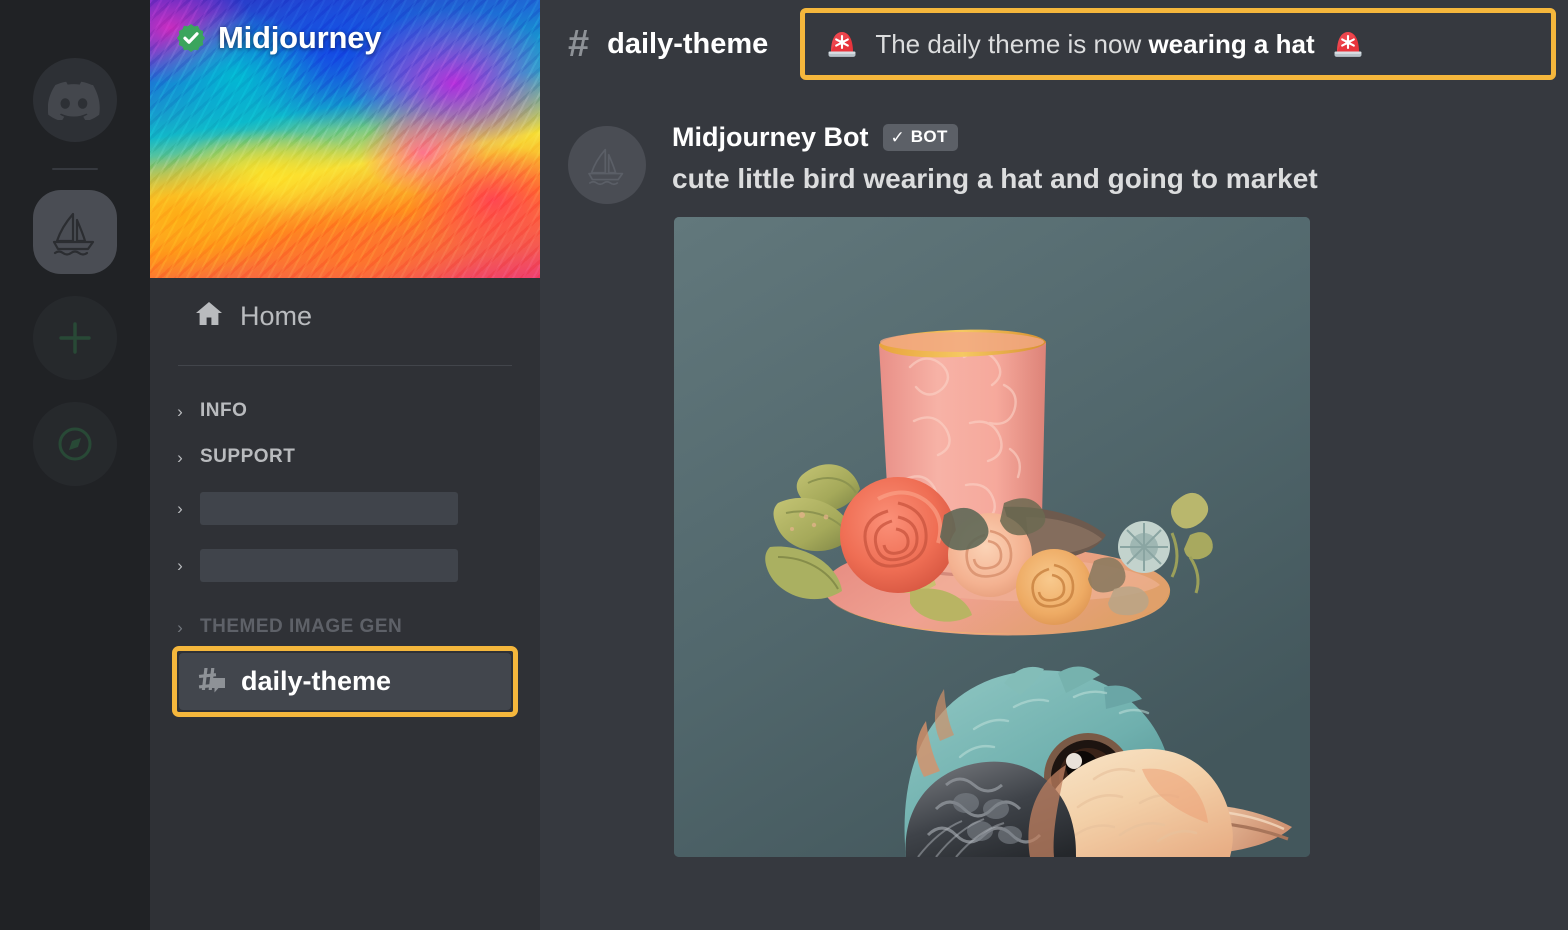  I want to click on sidebar-category-redacted-1: ›, so click(345, 508).